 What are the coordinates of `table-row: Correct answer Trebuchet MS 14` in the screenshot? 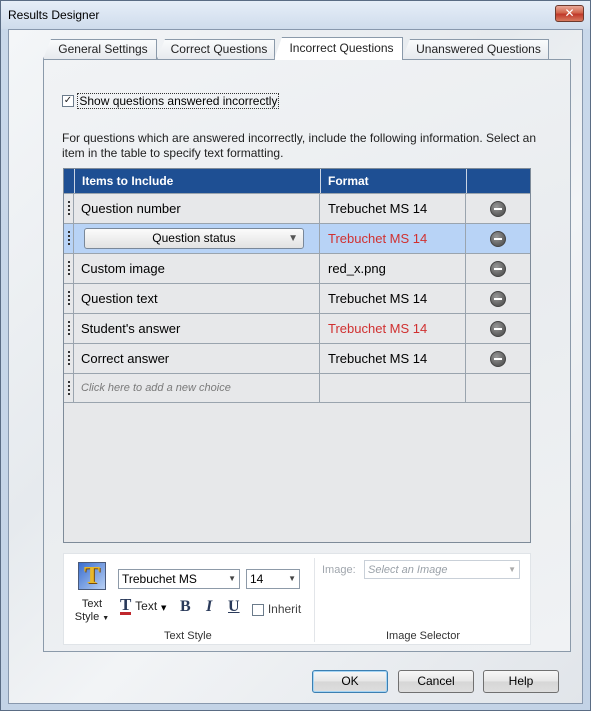 It's located at (297, 358).